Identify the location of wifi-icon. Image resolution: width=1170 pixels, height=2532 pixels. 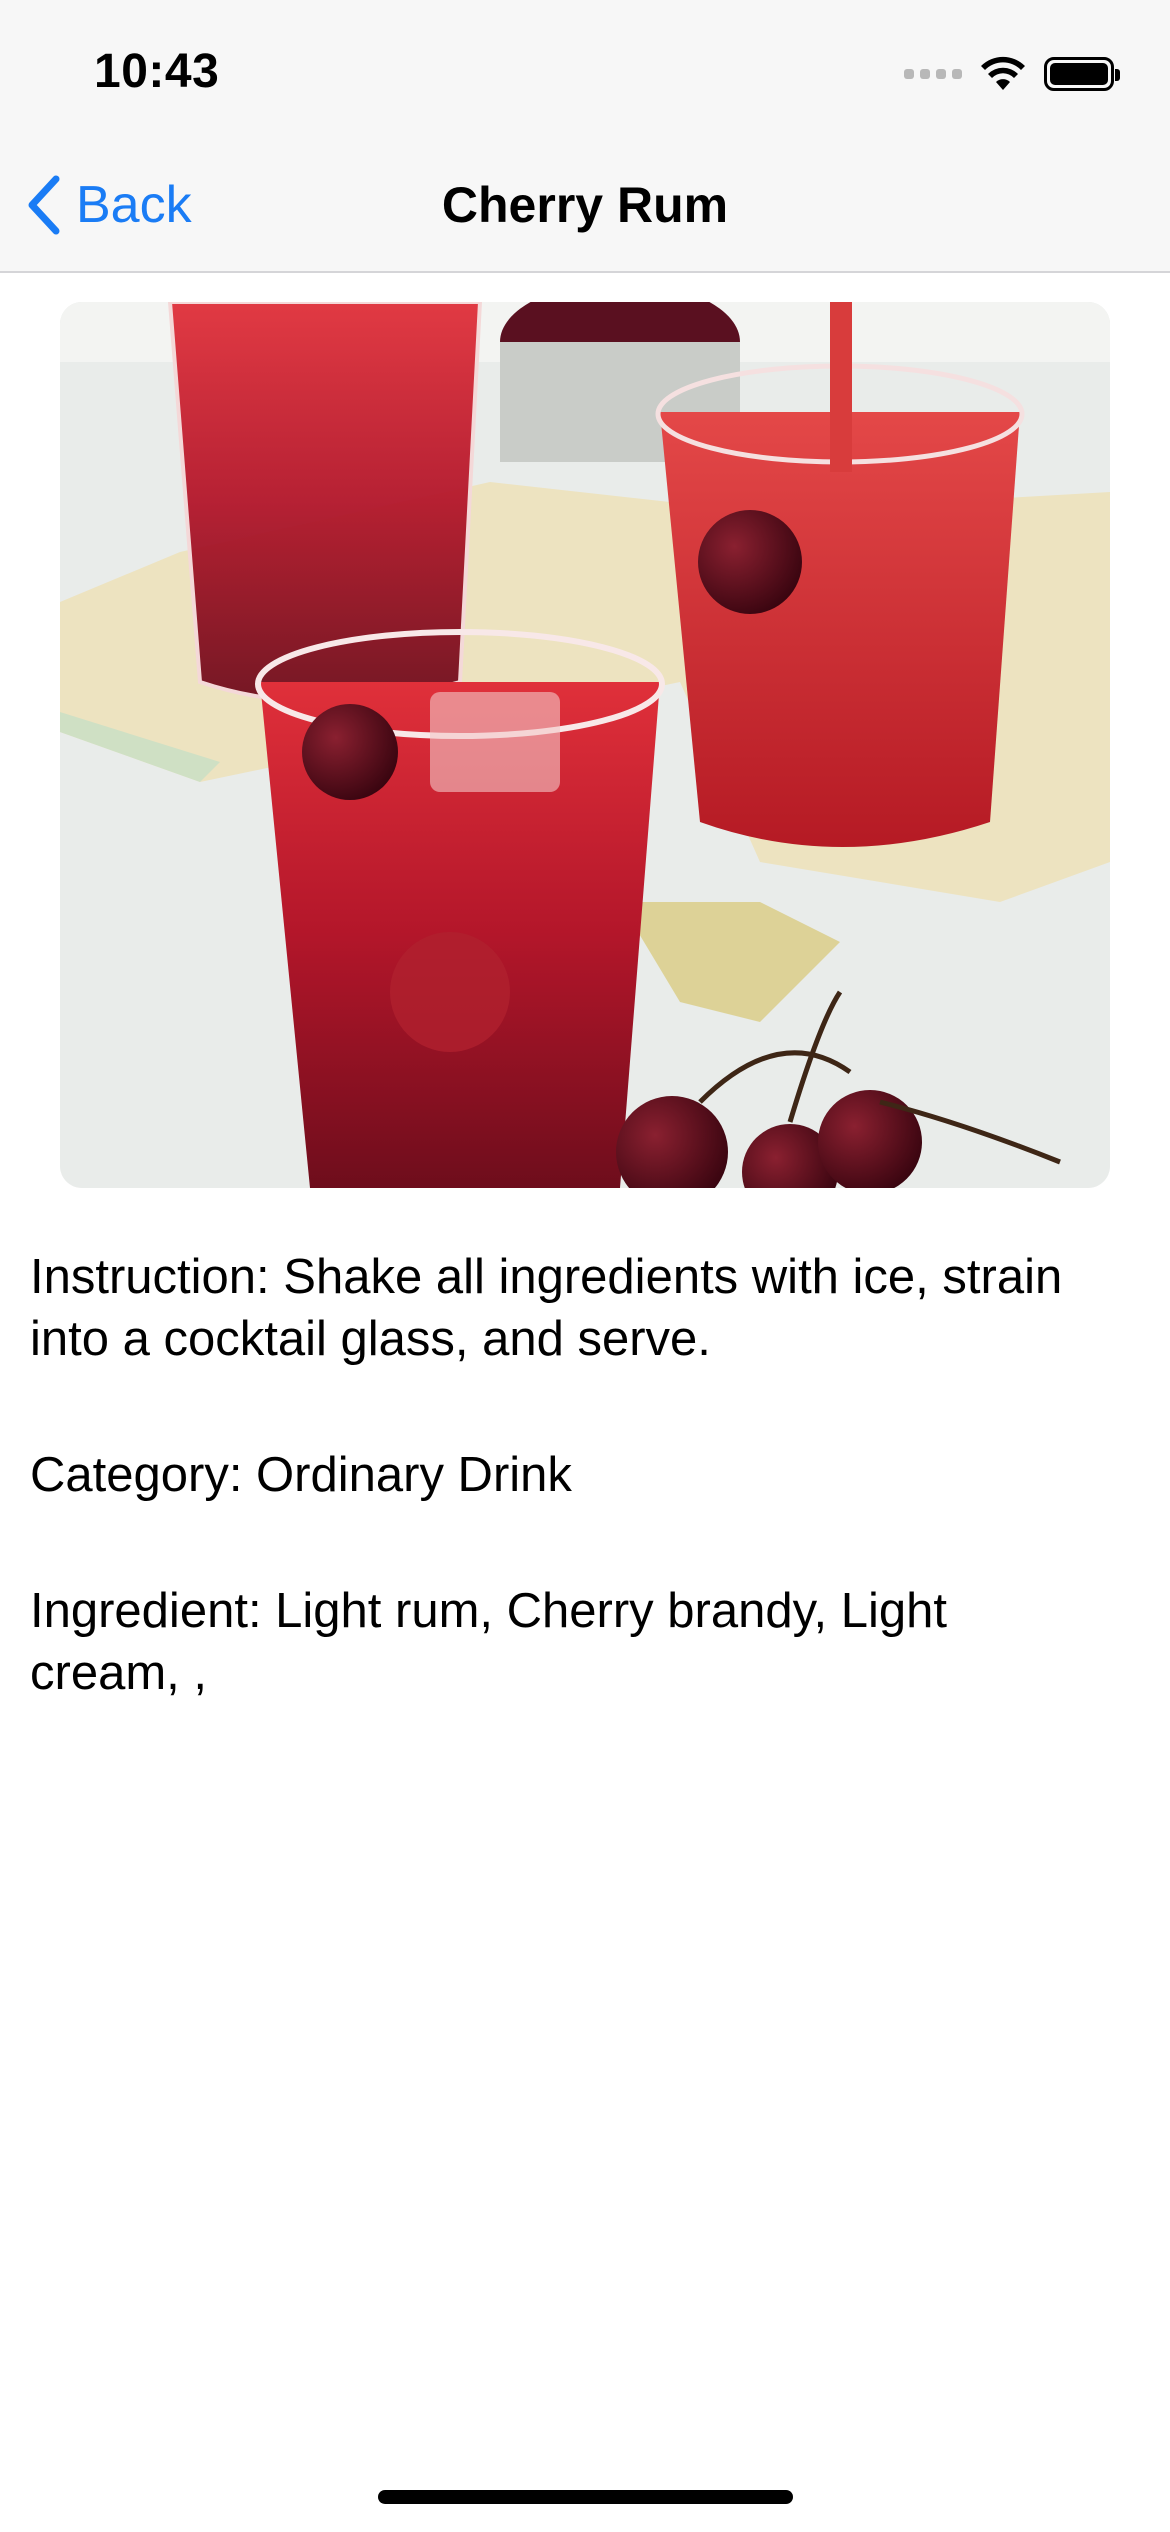
(1003, 73).